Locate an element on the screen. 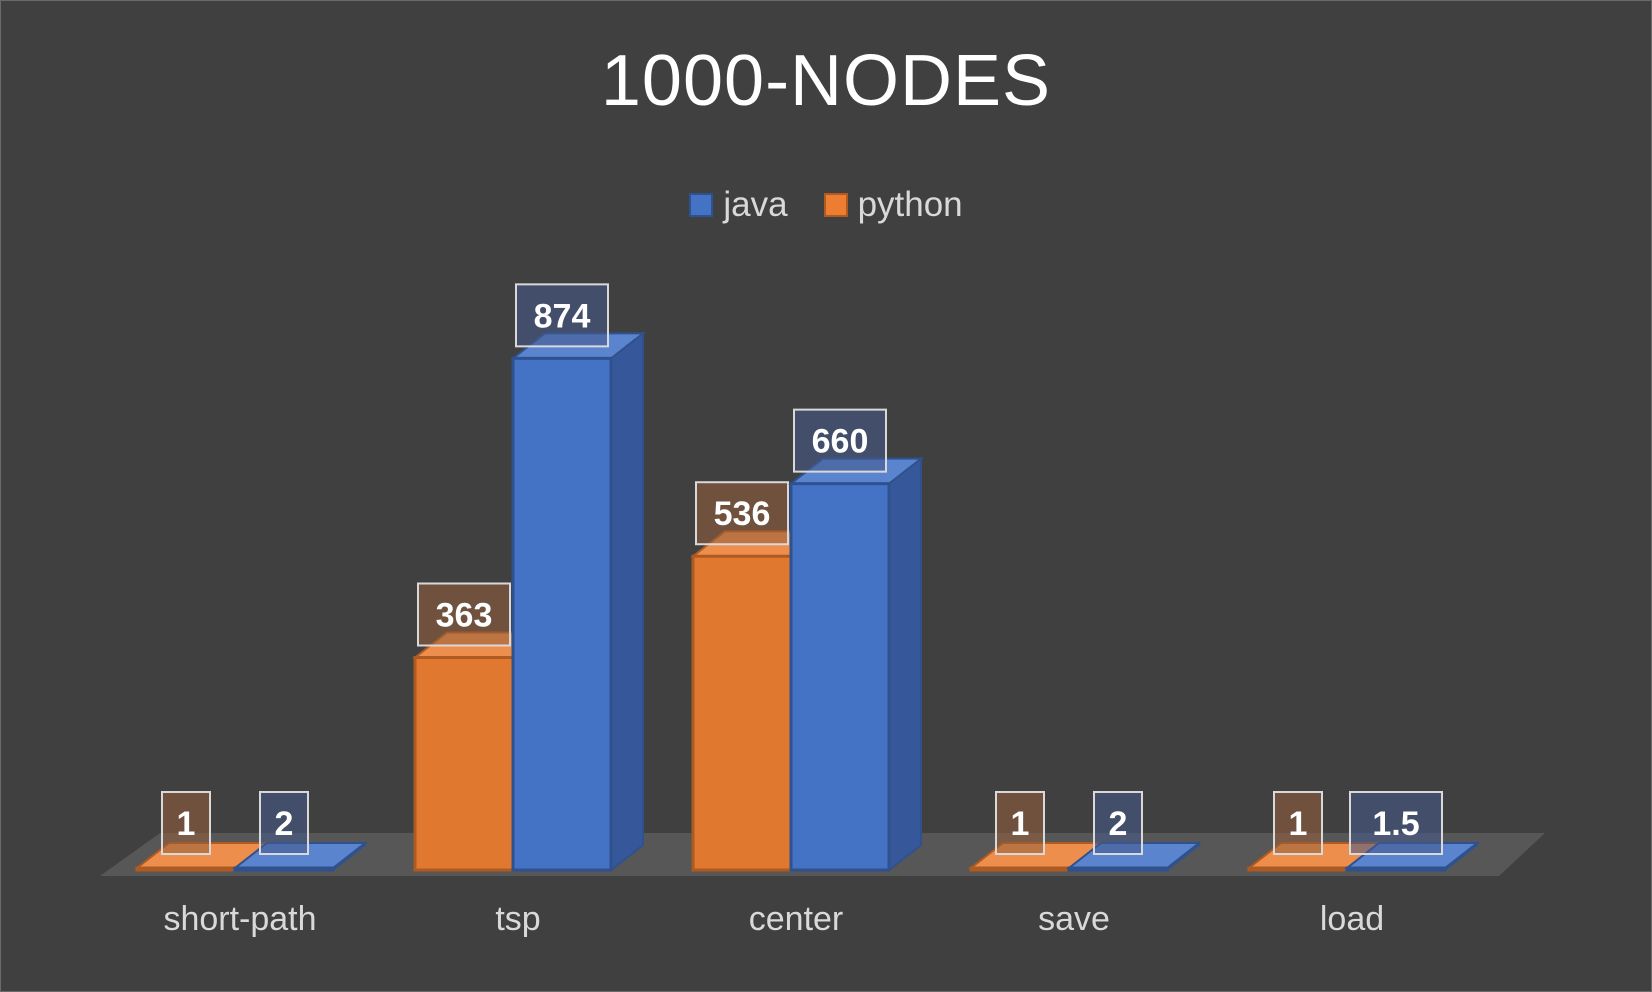  svg-text: 1.5 is located at coordinates (1395, 824).